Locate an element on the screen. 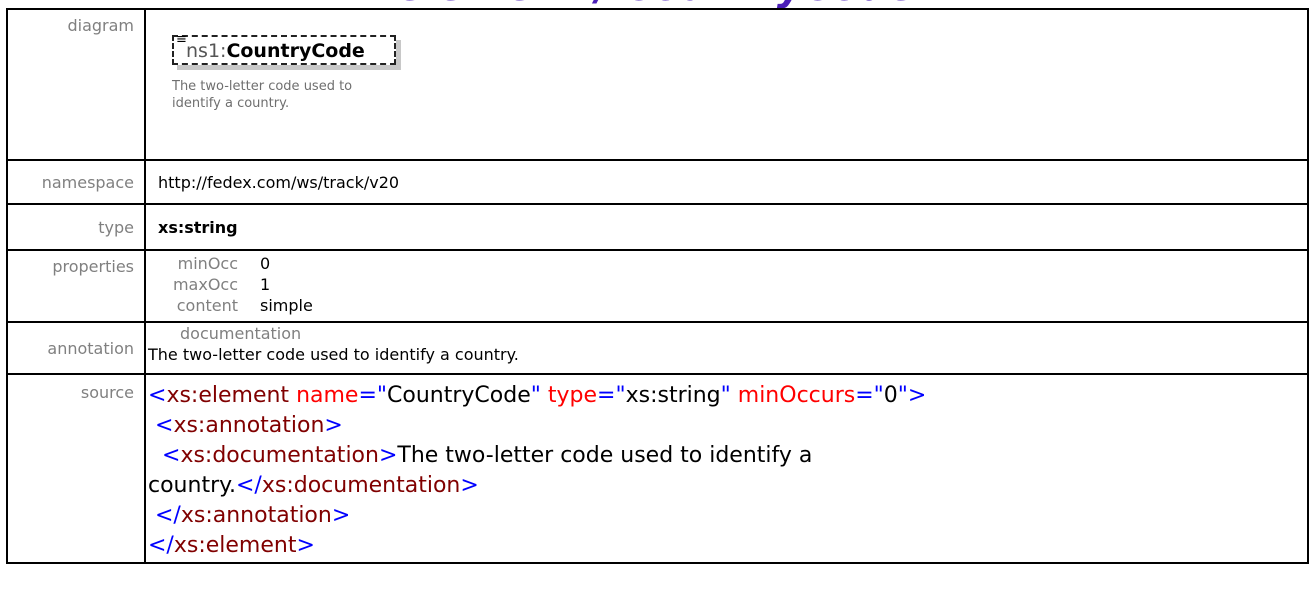  source-line-6: </xs:element> is located at coordinates (231, 545).